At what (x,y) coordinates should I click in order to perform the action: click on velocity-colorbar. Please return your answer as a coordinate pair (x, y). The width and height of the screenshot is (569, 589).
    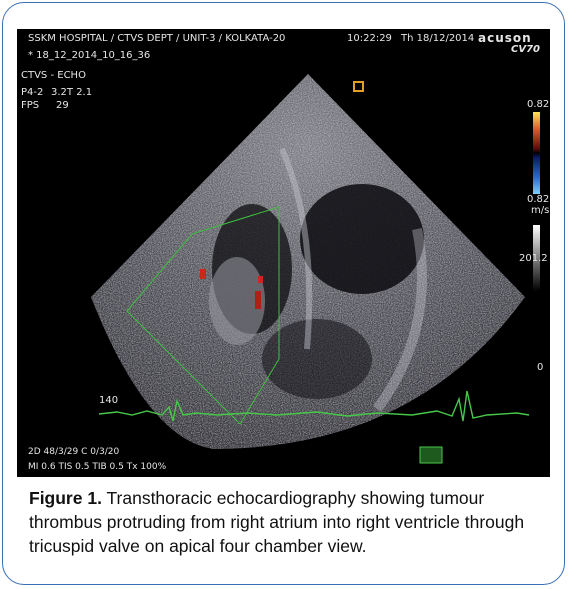
    Looking at the image, I should click on (536, 153).